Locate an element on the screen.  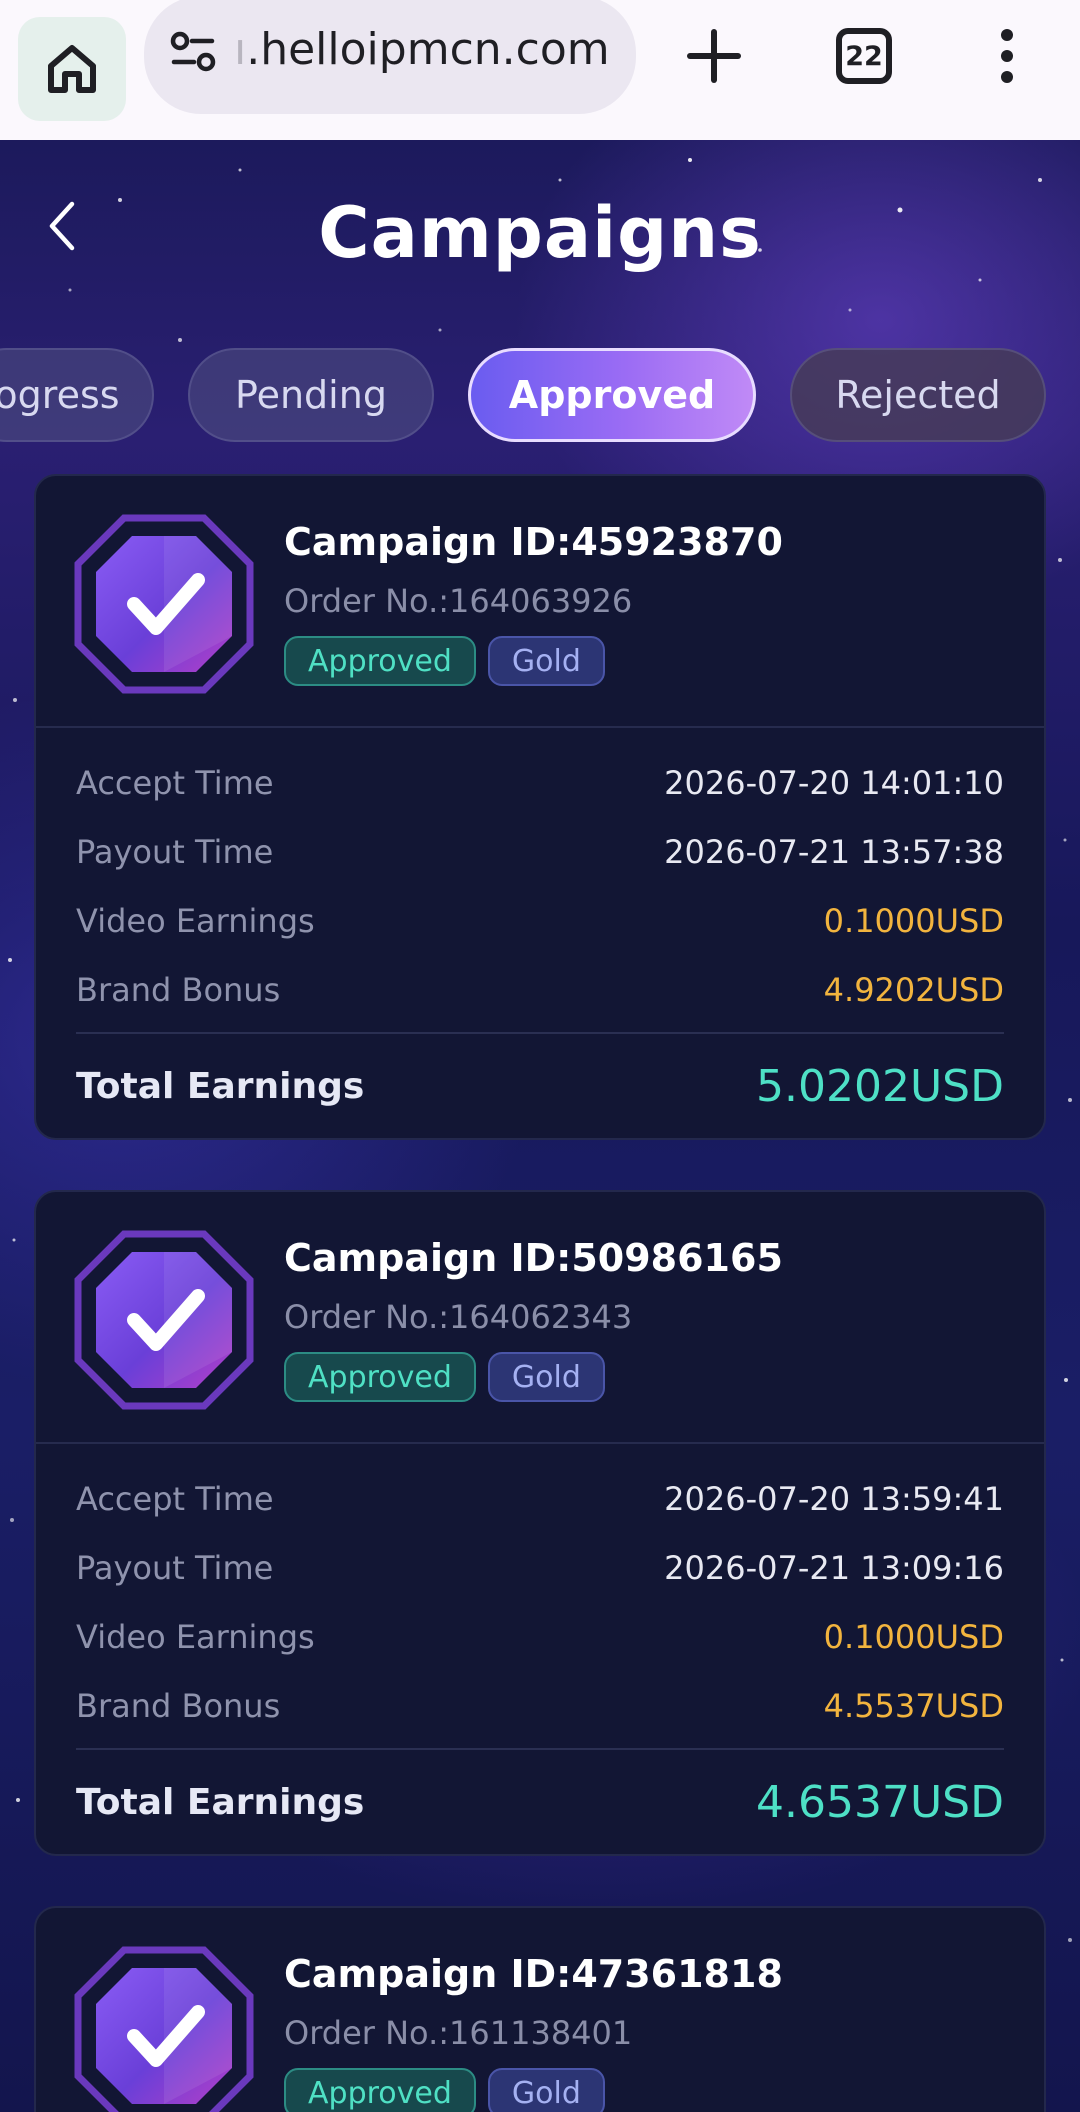
home-button is located at coordinates (72, 69).